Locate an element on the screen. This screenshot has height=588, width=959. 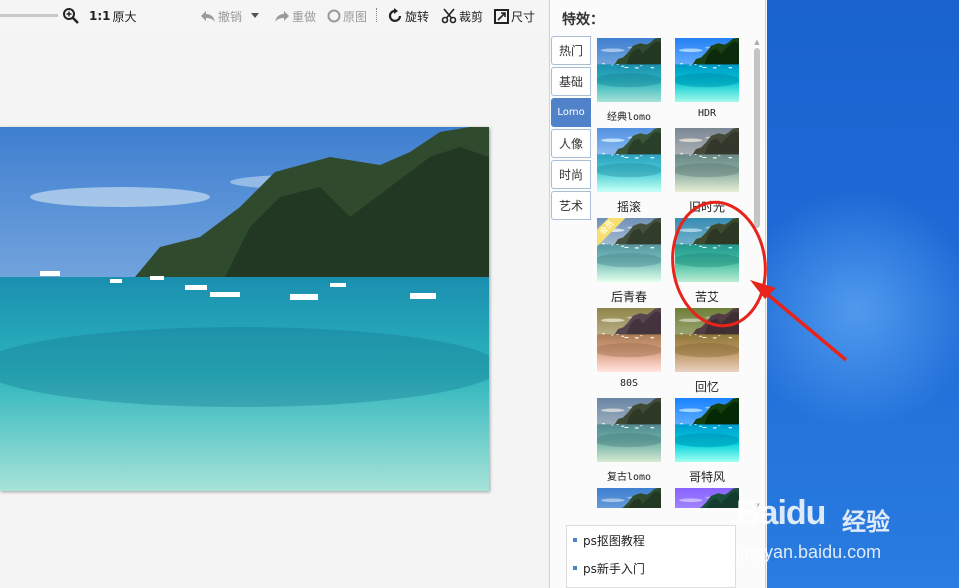
rotate-button: 旋转 is located at coordinates (408, 16).